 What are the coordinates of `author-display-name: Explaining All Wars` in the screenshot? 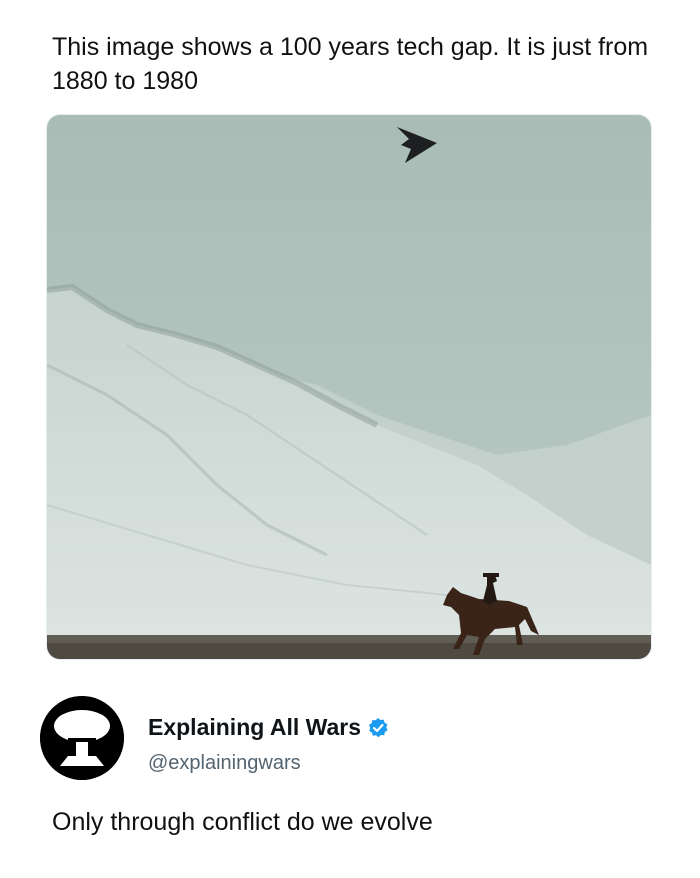 It's located at (268, 727).